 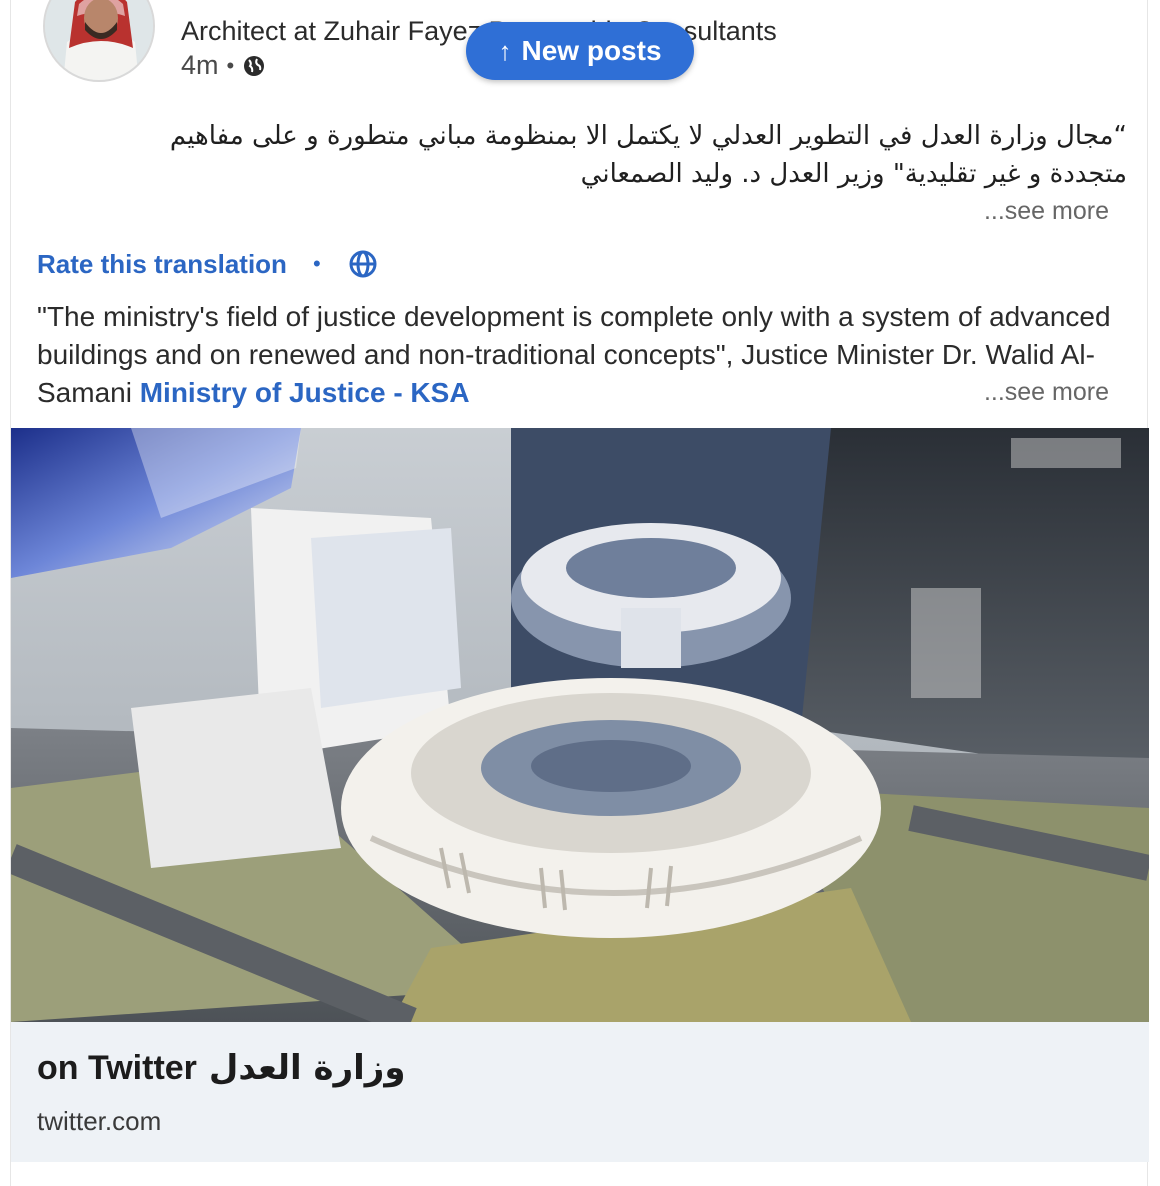 I want to click on link-preview-card: on Twitter وزارة العدل twitter.com, so click(x=580, y=1092).